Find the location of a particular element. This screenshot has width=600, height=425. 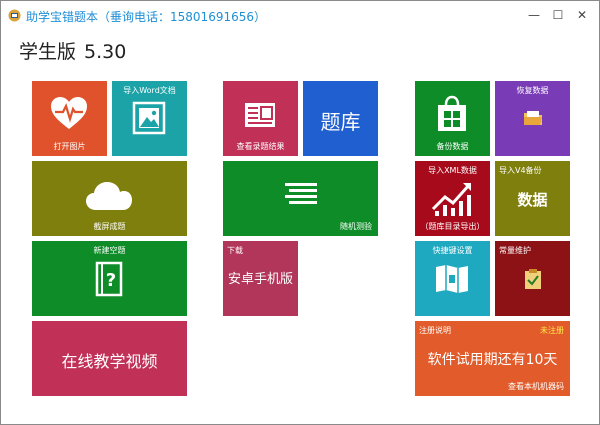

text-lines-icon is located at coordinates (301, 193).